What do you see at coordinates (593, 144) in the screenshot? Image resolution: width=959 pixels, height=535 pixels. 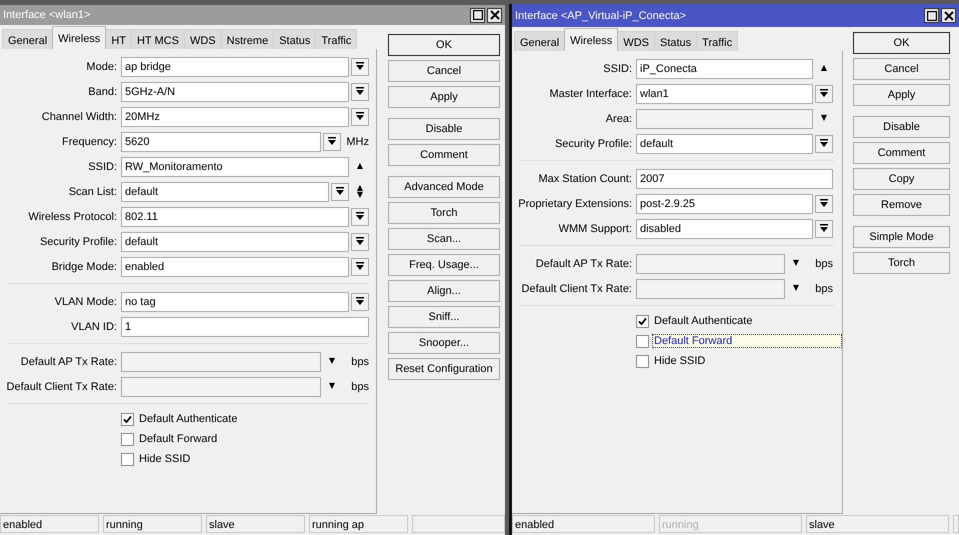 I see `field-label: Security Profile:` at bounding box center [593, 144].